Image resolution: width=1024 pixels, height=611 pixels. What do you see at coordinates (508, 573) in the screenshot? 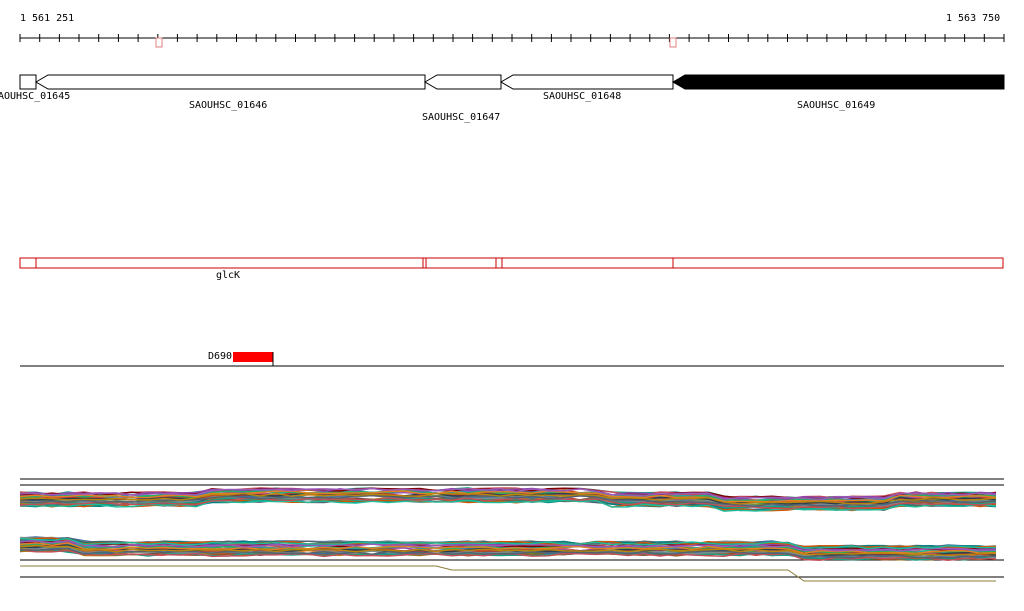
I see `coverage-line` at bounding box center [508, 573].